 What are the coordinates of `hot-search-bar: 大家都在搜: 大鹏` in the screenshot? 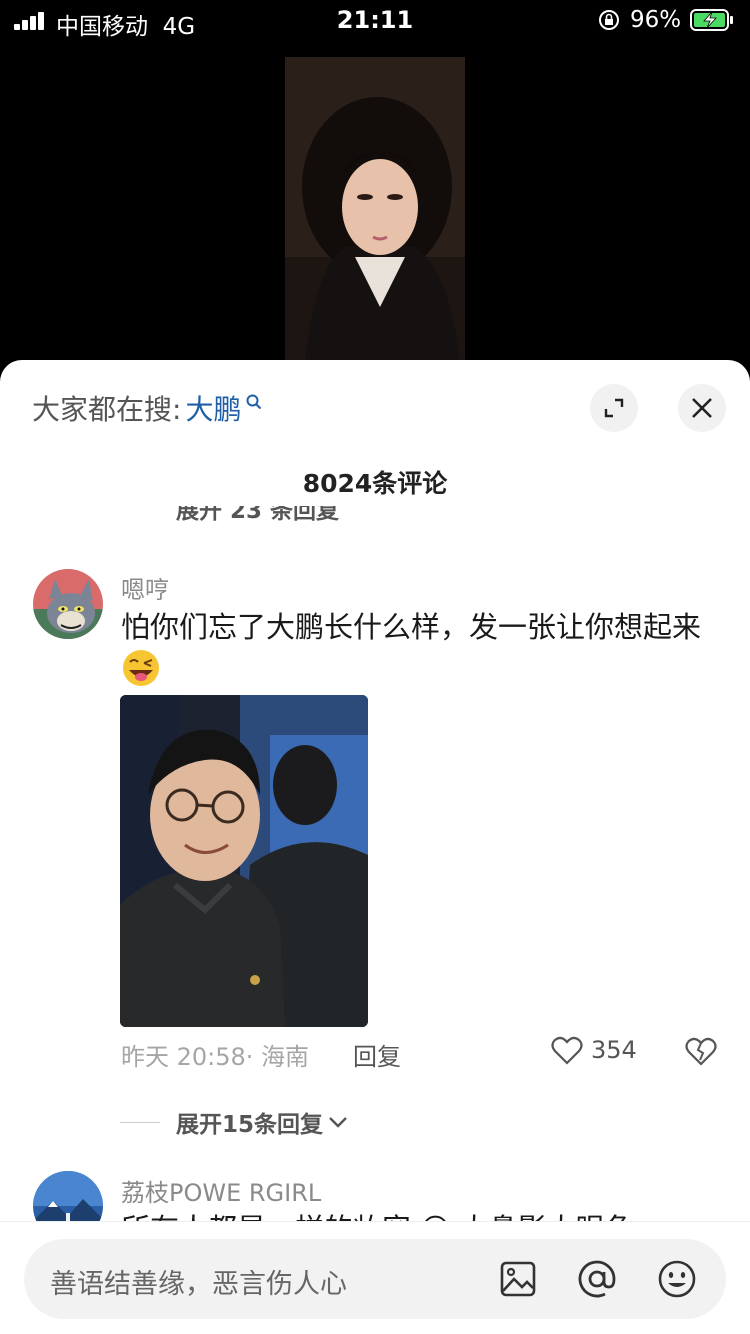 It's located at (147, 408).